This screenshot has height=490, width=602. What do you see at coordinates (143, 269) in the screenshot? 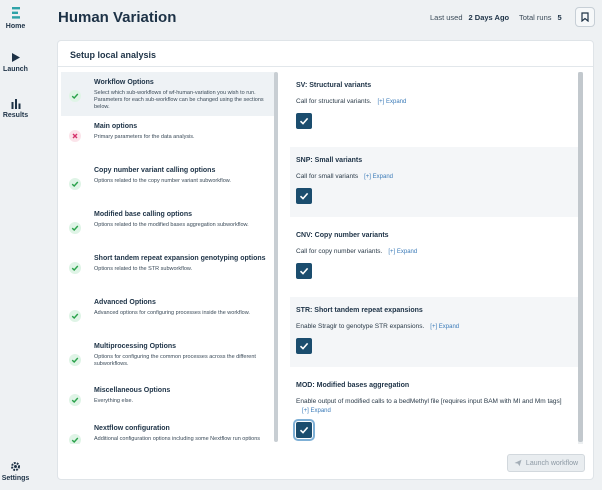
I see `step-desc: Options related to the STR subworkflow.` at bounding box center [143, 269].